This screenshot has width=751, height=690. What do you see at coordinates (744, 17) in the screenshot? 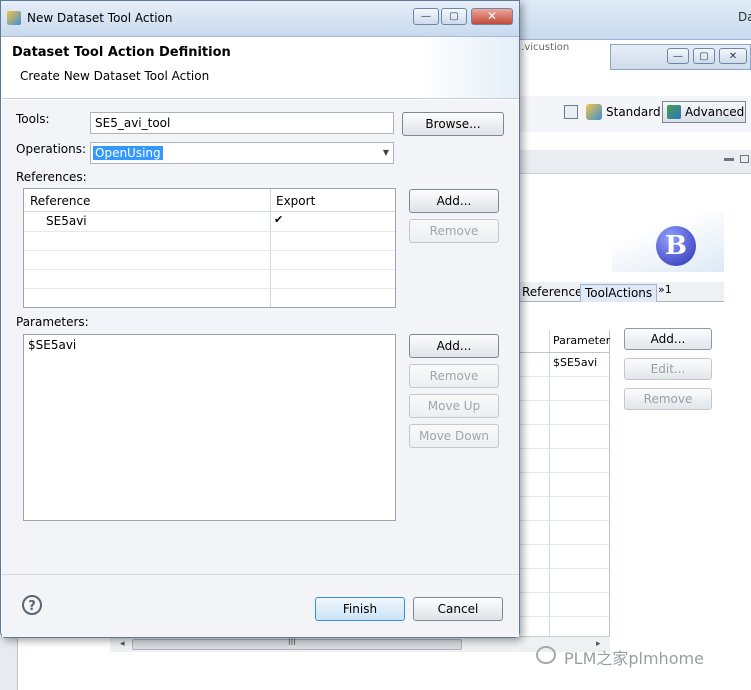
I see `background-title-fragment: Da` at bounding box center [744, 17].